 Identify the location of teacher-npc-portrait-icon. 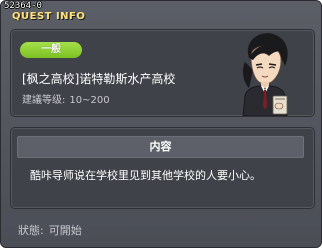
(265, 74).